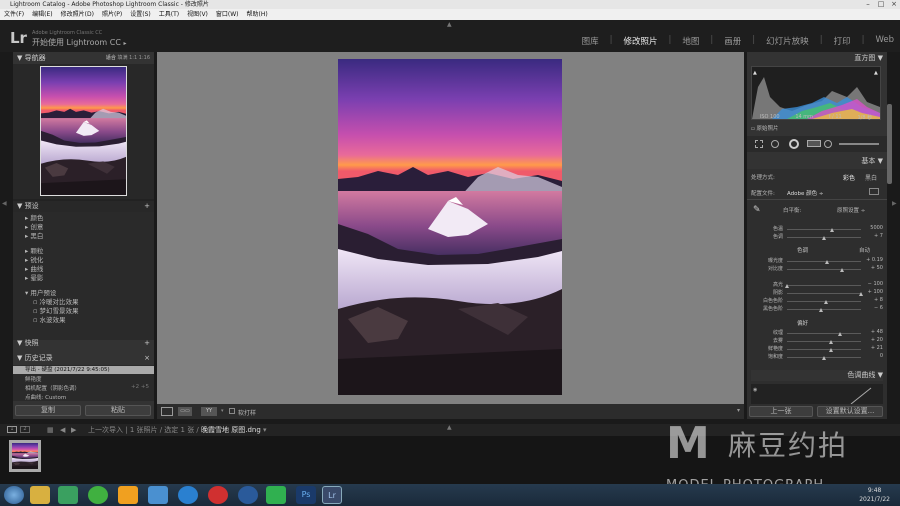  I want to click on cloud-icon, so click(158, 495).